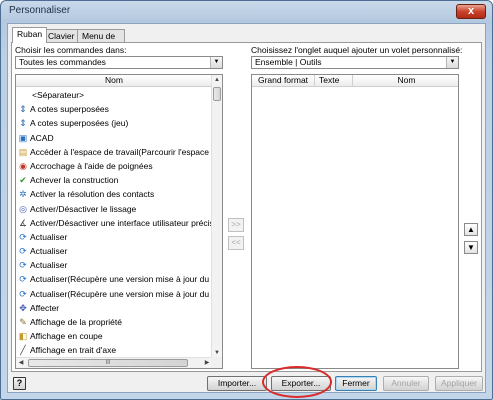 This screenshot has width=493, height=400. Describe the element at coordinates (21, 363) in the screenshot. I see `scroll-left-icon: ◀` at that location.